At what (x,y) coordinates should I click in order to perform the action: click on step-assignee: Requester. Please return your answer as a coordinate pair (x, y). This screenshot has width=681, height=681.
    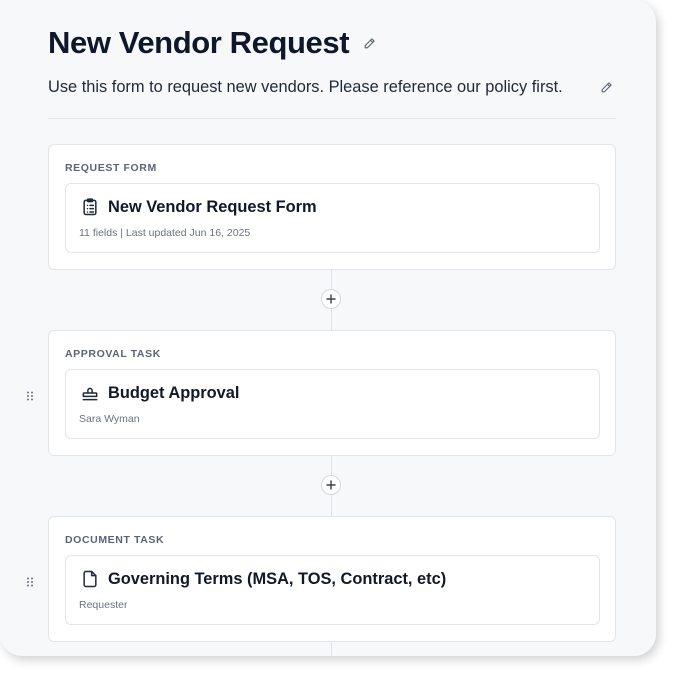
    Looking at the image, I should click on (103, 605).